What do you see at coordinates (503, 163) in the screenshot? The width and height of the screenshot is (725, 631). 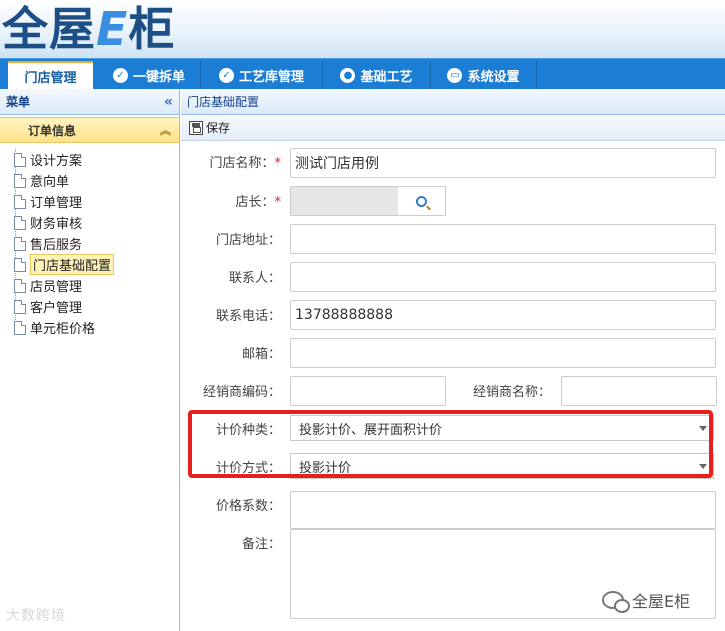 I see `store-name-input: 测试门店用例` at bounding box center [503, 163].